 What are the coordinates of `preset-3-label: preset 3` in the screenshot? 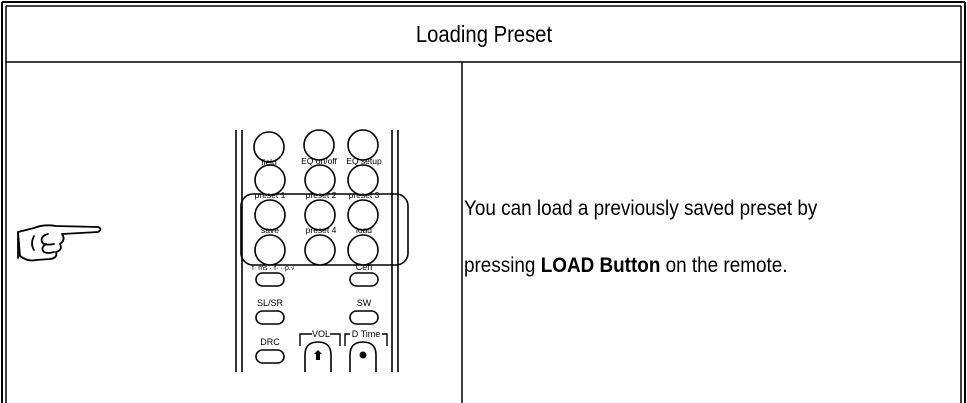 It's located at (364, 195).